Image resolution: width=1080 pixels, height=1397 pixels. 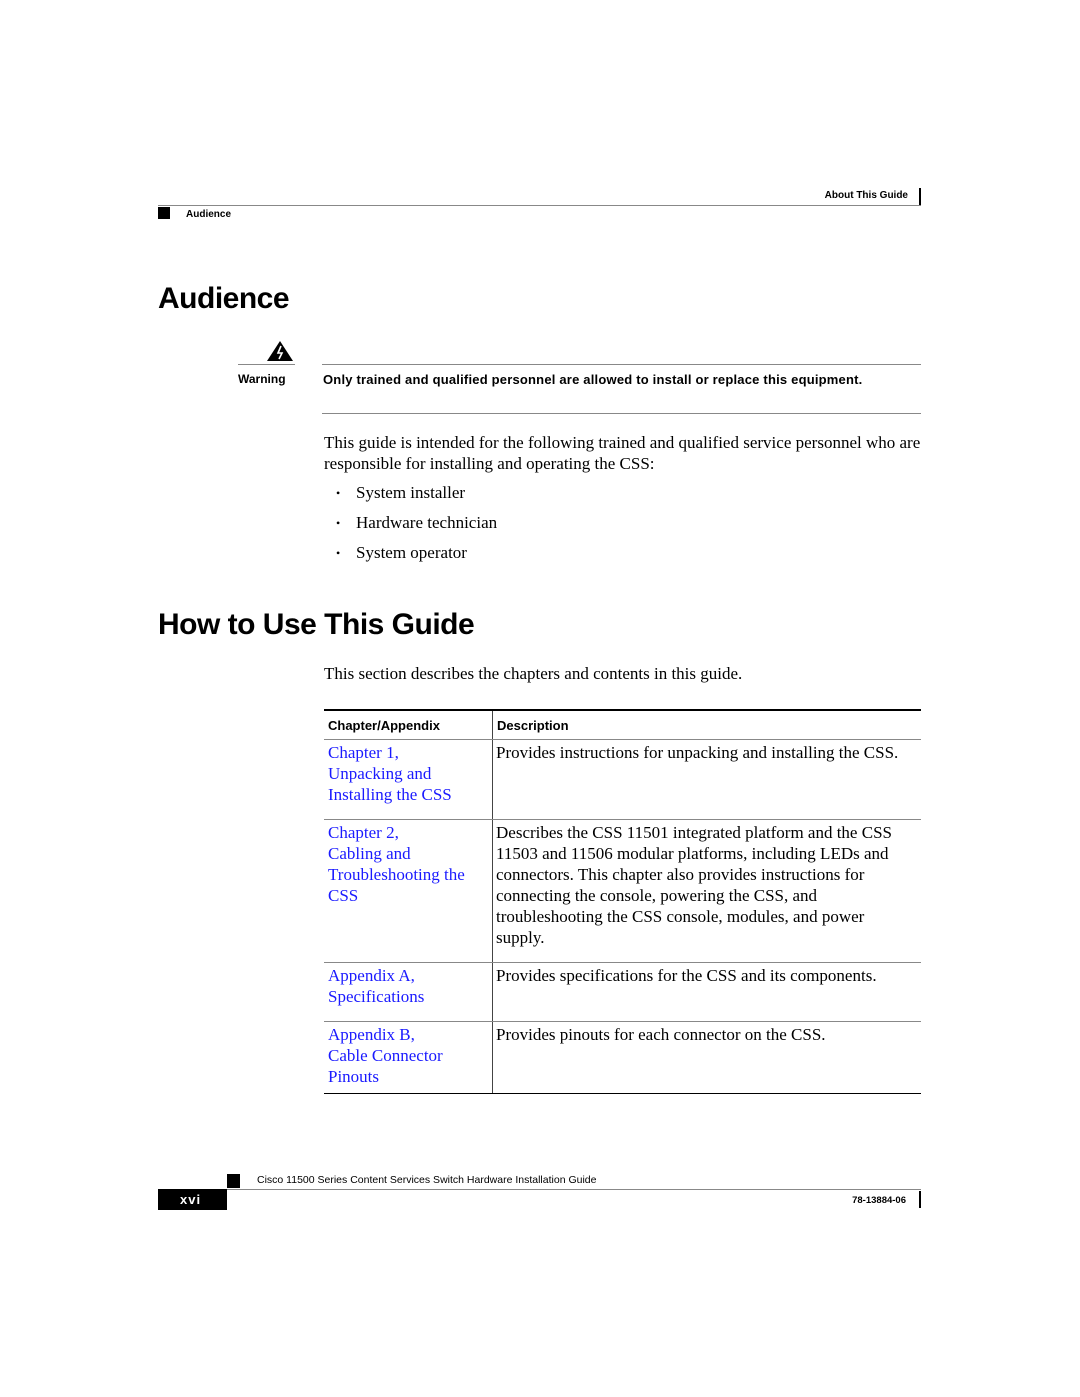 I want to click on list-item-text: Hardware technician, so click(x=427, y=522).